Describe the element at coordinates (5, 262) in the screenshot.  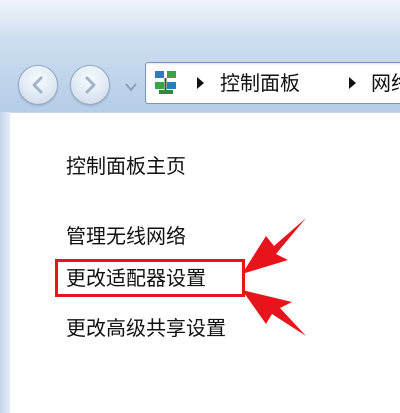
I see `pane-edge` at that location.